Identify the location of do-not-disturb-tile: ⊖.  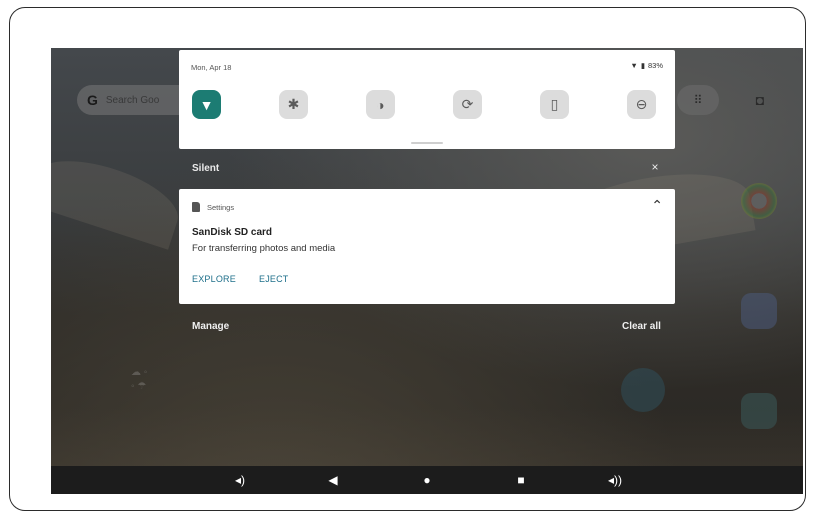
(641, 104).